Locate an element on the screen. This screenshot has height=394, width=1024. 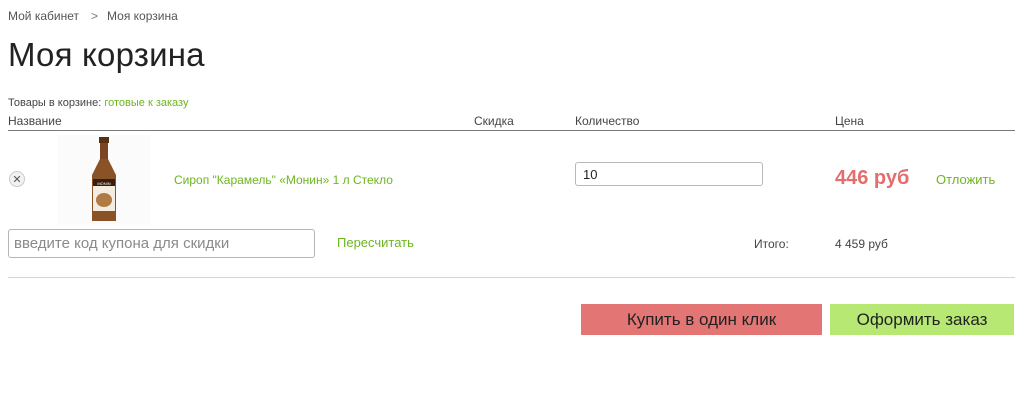
syrup-bottle-icon: MONIN is located at coordinates (104, 179).